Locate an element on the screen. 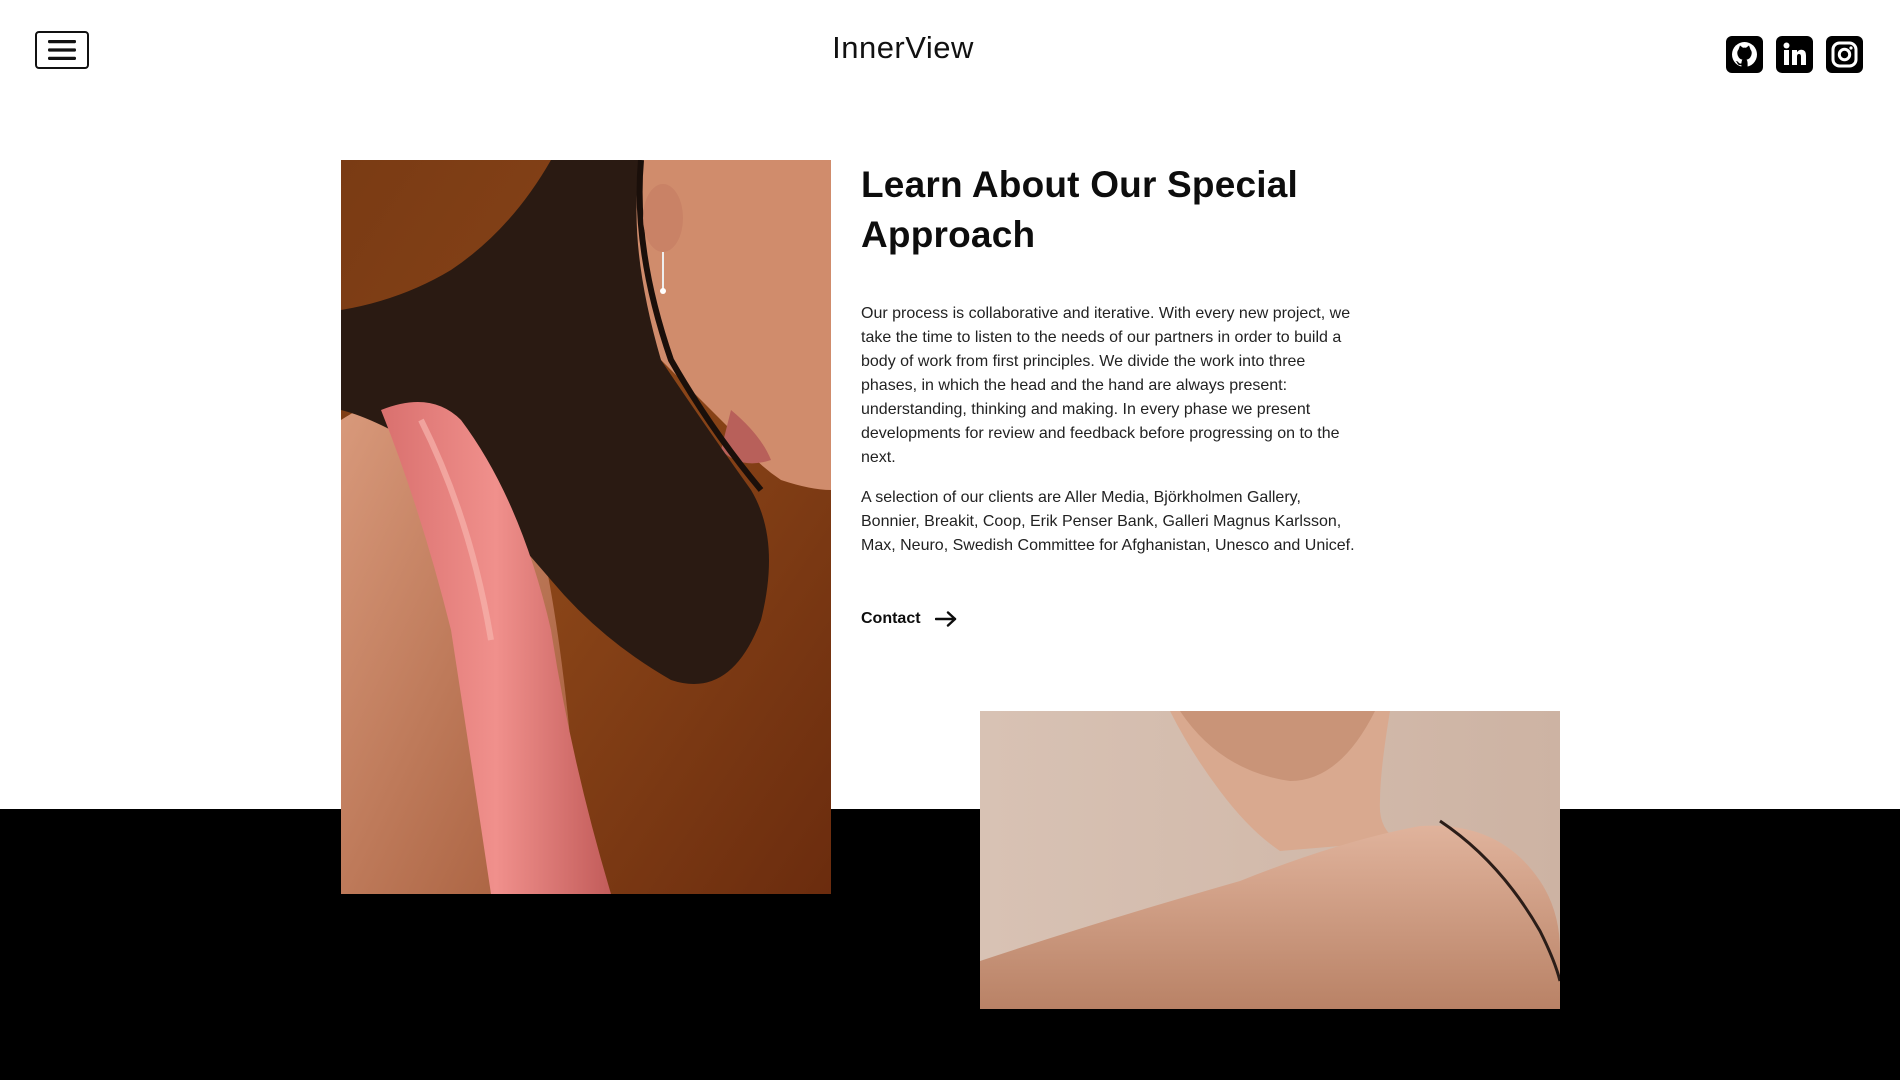 Image resolution: width=1900 pixels, height=1080 pixels. social-links is located at coordinates (1794, 54).